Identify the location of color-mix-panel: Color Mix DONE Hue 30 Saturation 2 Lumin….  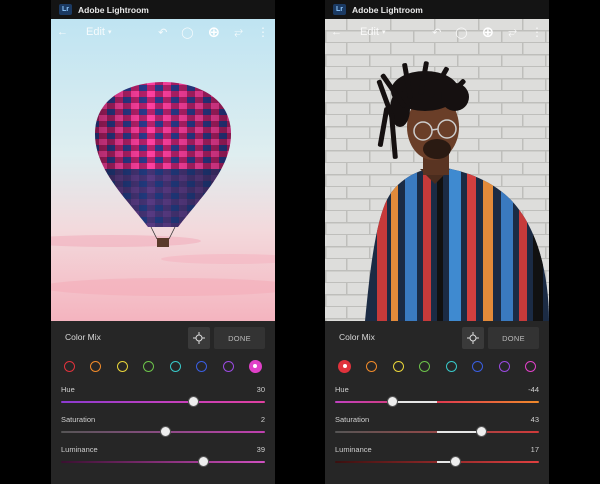
(163, 402).